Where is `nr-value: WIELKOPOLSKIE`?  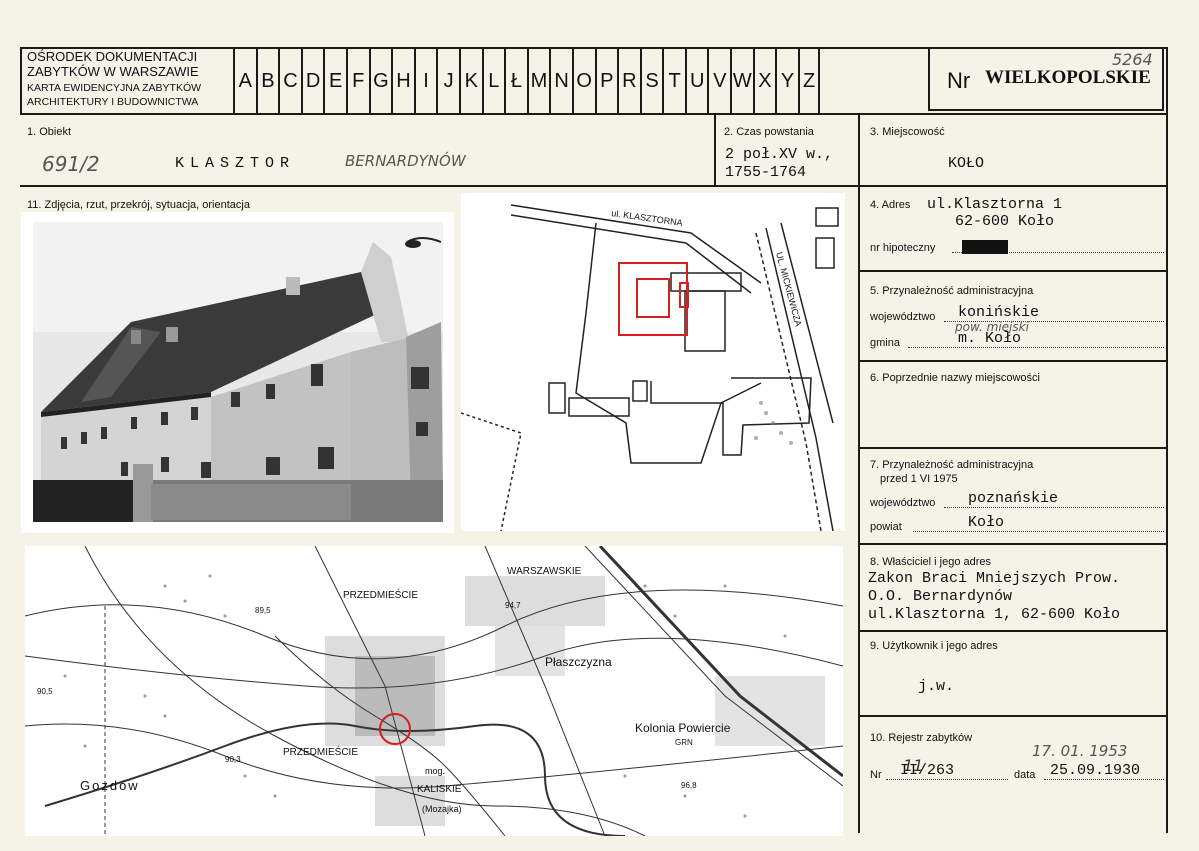
nr-value: WIELKOPOLSKIE is located at coordinates (1068, 77).